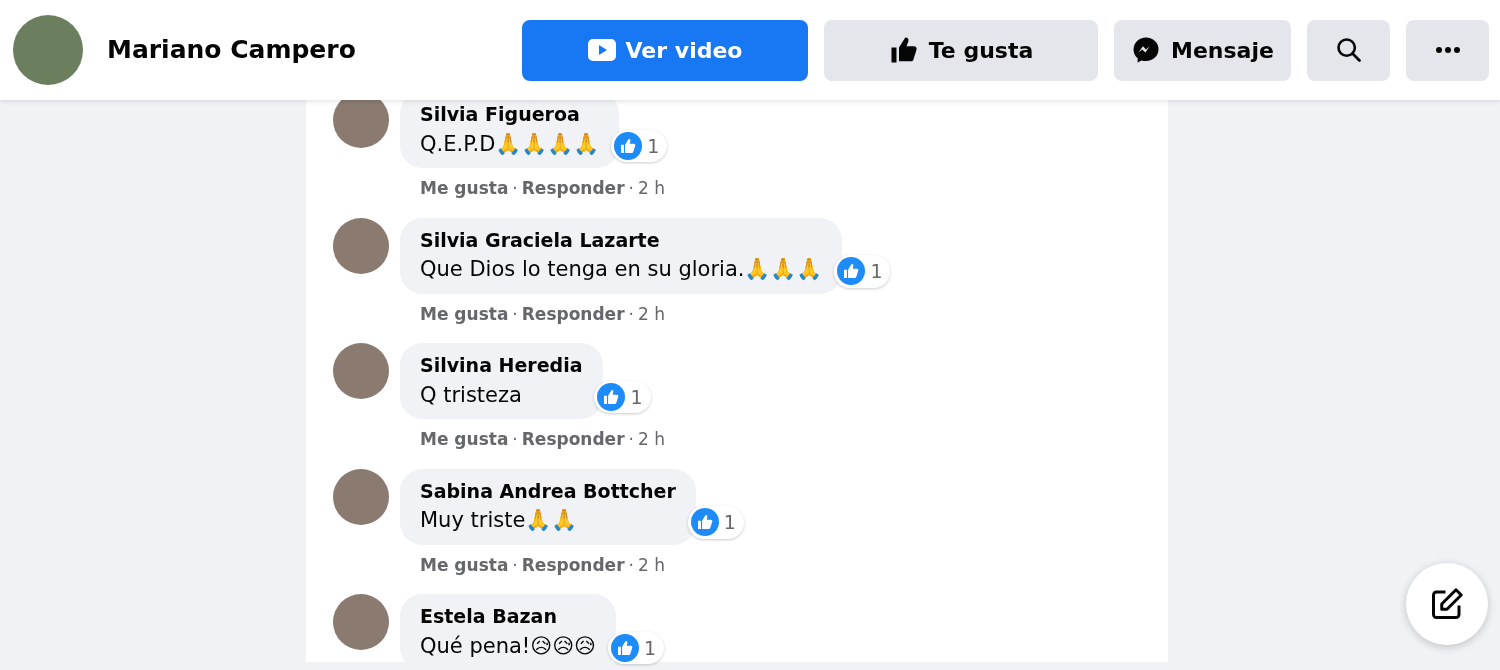 The width and height of the screenshot is (1500, 670). I want to click on edit-icon, so click(1447, 604).